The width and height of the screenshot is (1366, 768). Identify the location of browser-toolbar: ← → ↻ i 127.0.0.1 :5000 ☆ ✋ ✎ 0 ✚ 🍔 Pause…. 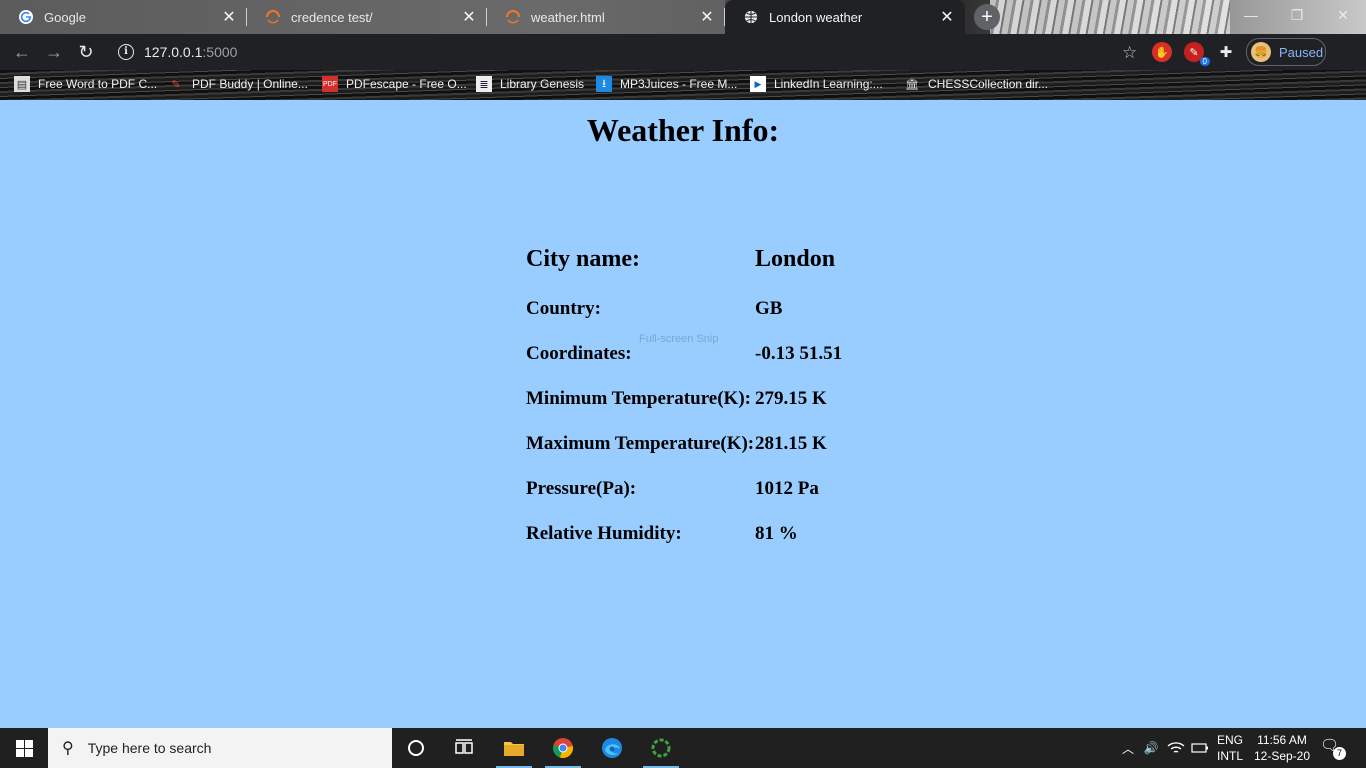
(683, 52).